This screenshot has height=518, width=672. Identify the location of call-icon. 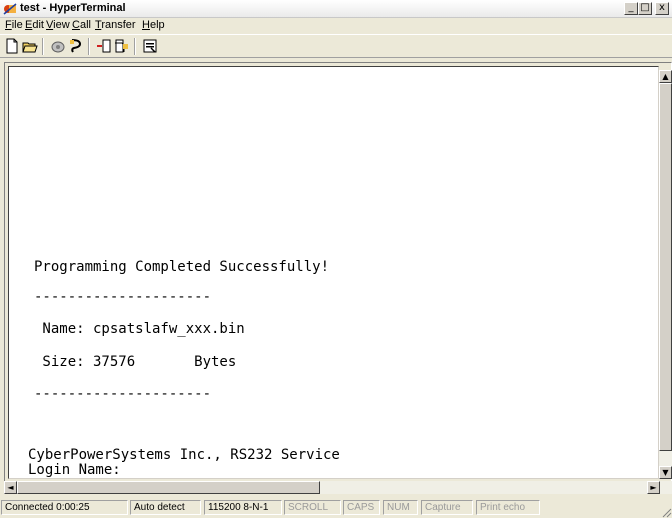
(58, 46).